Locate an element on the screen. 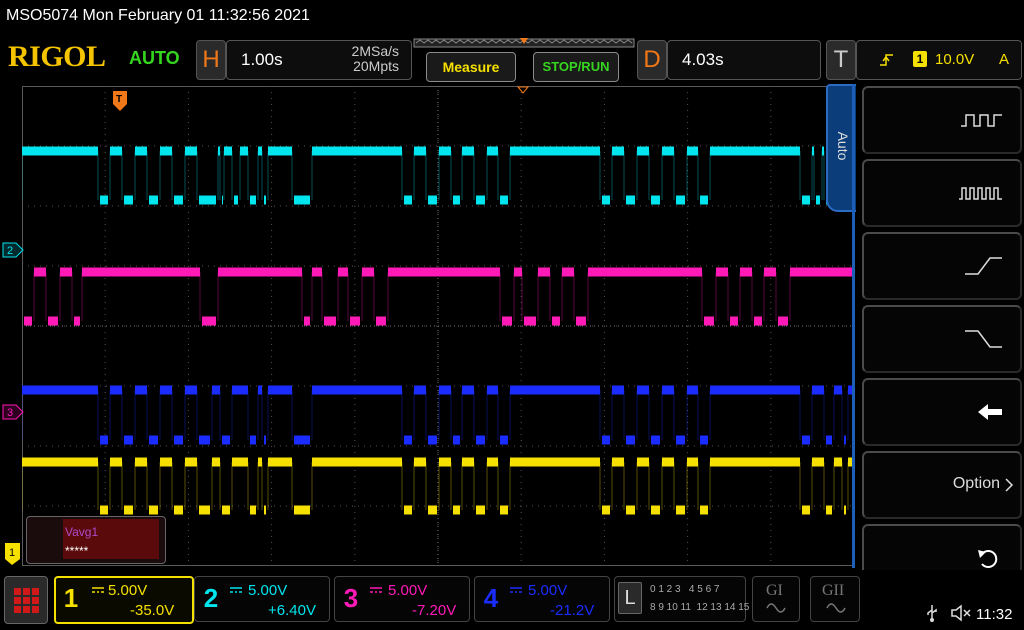 Image resolution: width=1024 pixels, height=630 pixels. falling-ramp-icon is located at coordinates (983, 339).